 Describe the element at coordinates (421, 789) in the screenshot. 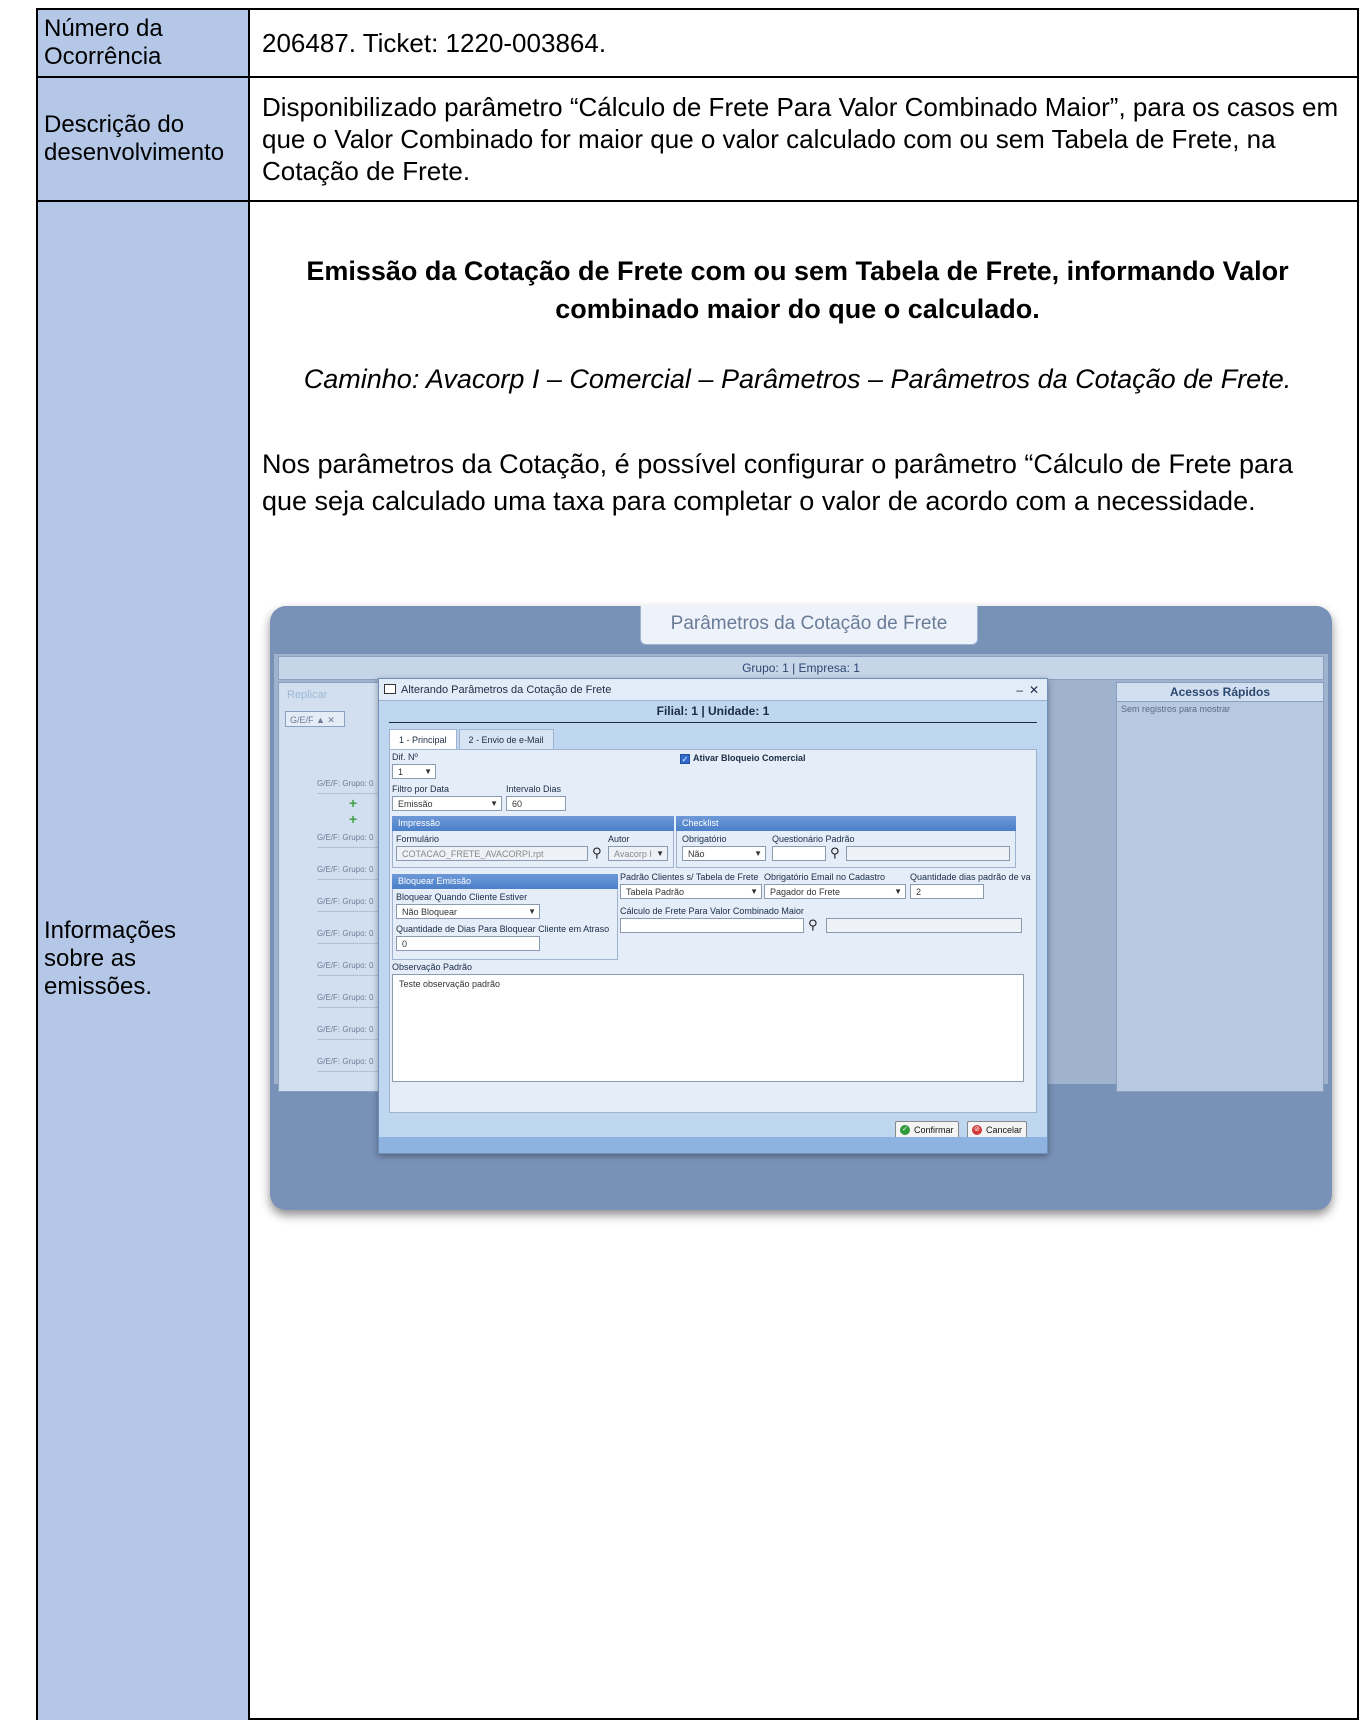

I see `filtro-data-label: Filtro por Data` at that location.